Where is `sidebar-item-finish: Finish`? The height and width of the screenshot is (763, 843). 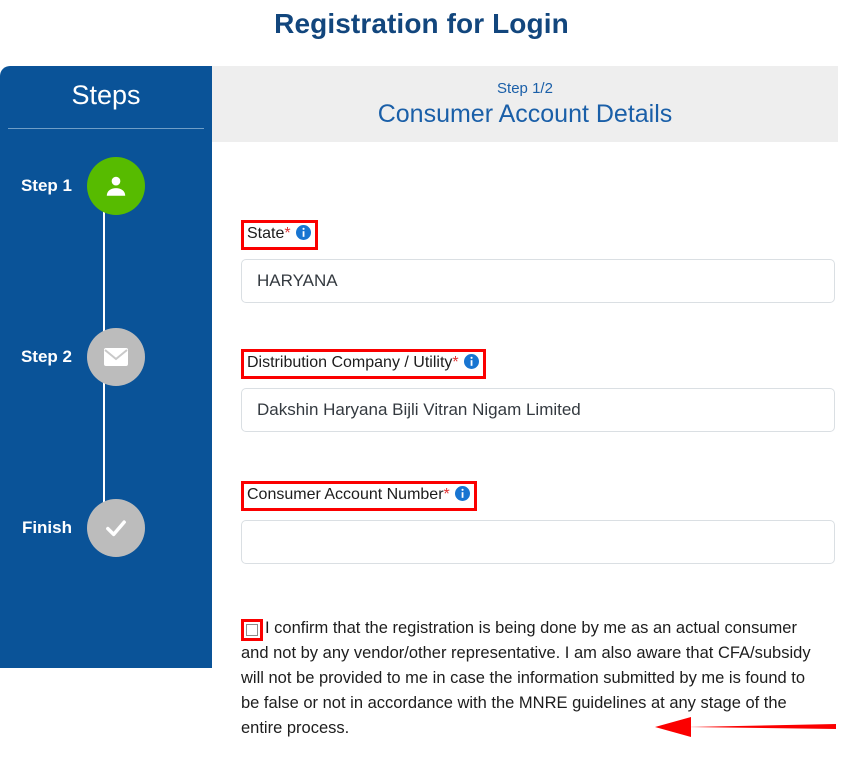
sidebar-item-finish: Finish is located at coordinates (106, 528).